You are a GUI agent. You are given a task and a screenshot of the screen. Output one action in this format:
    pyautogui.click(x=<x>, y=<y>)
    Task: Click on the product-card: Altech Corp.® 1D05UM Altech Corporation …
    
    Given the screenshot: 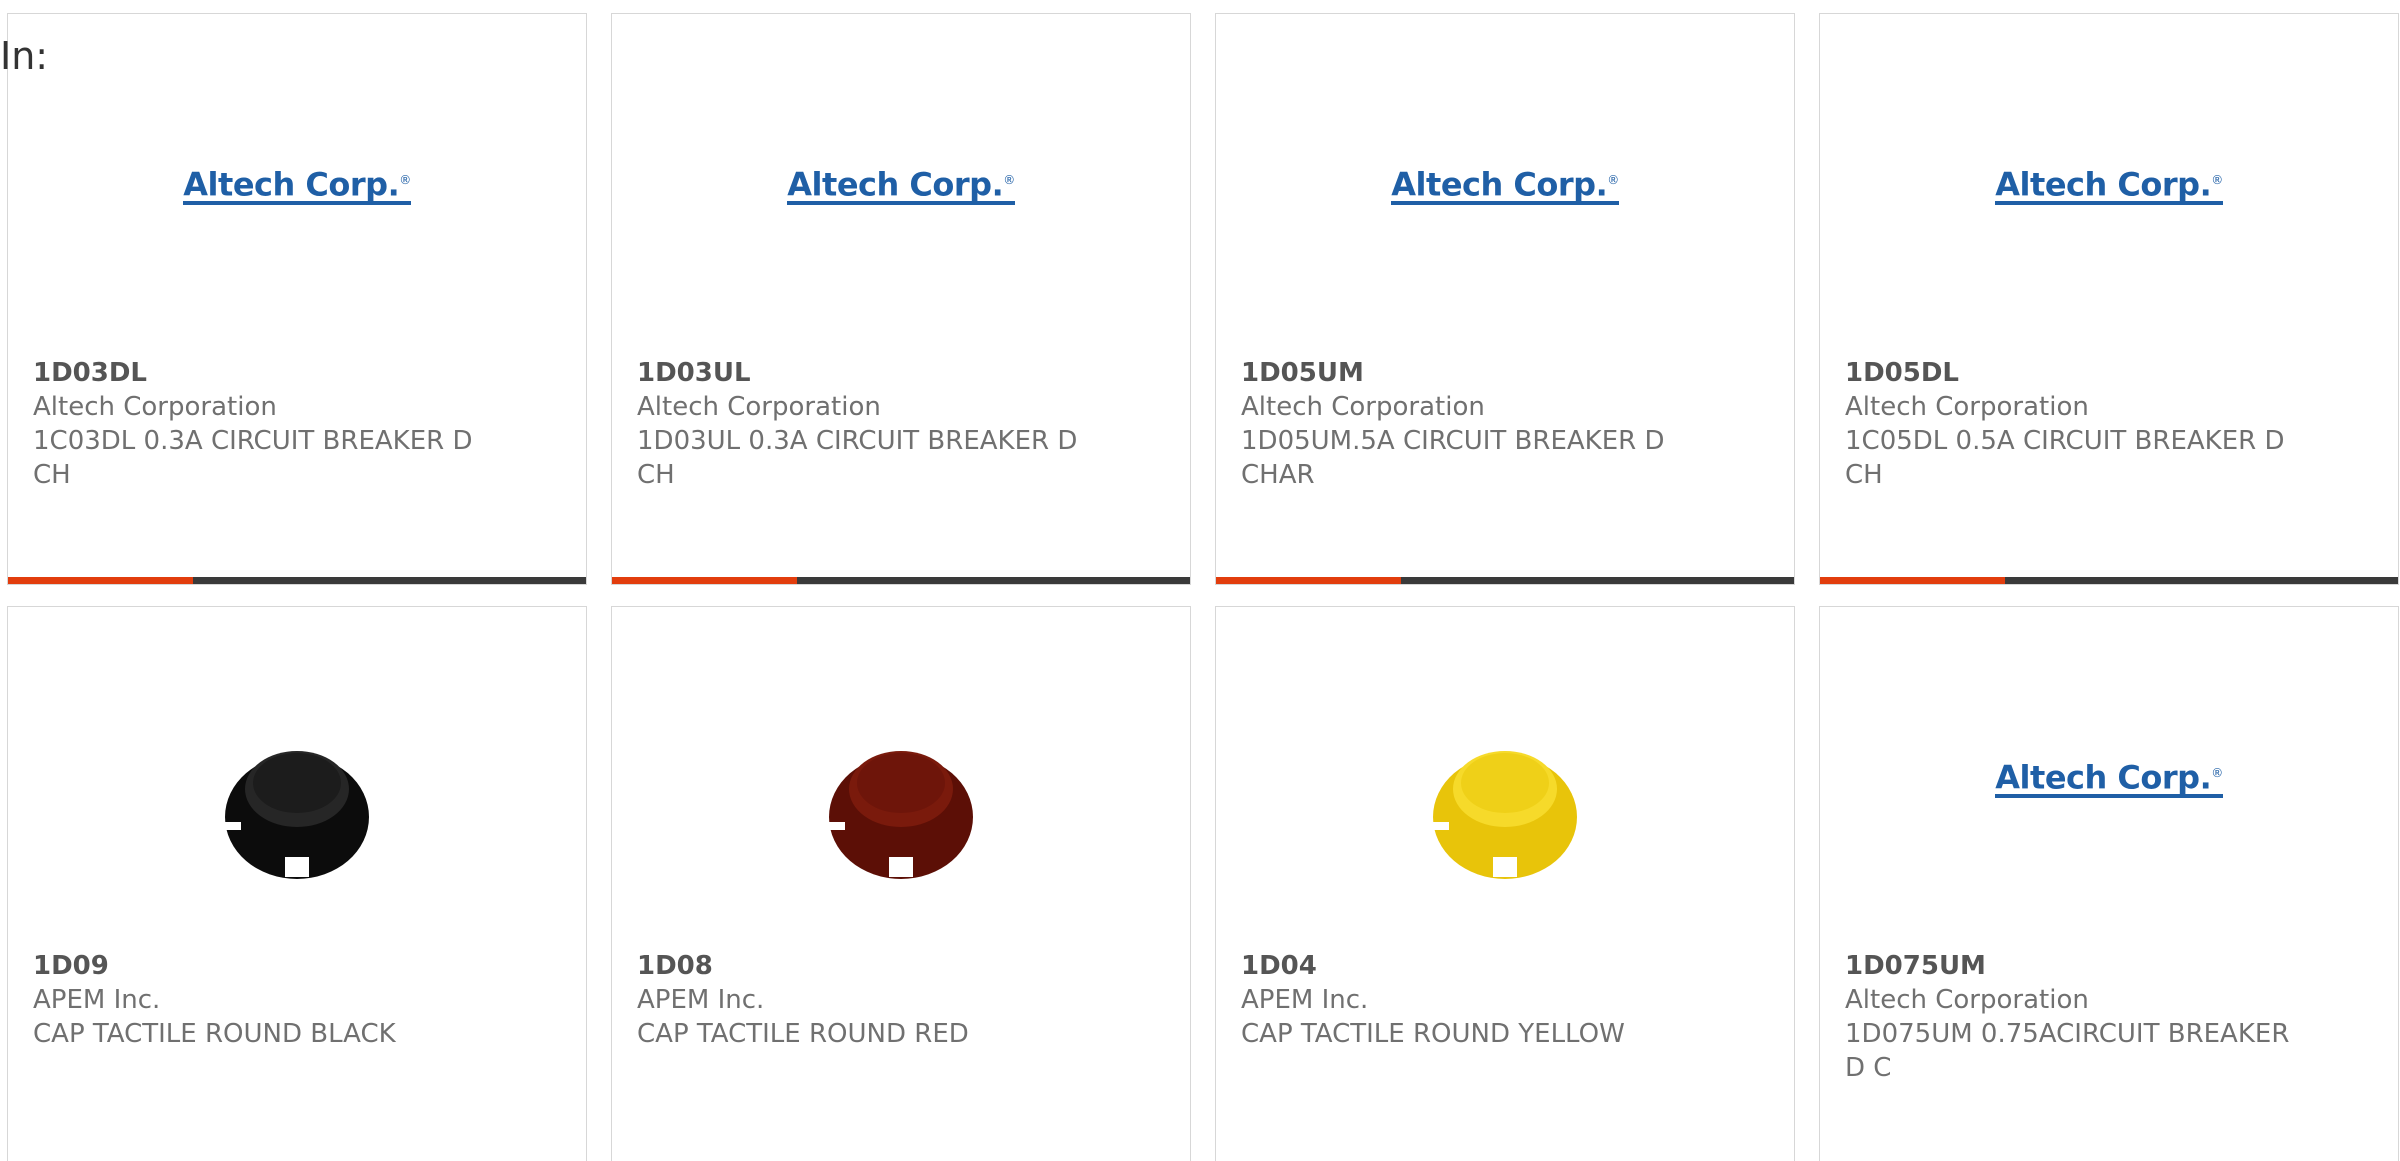 What is the action you would take?
    pyautogui.click(x=1505, y=299)
    